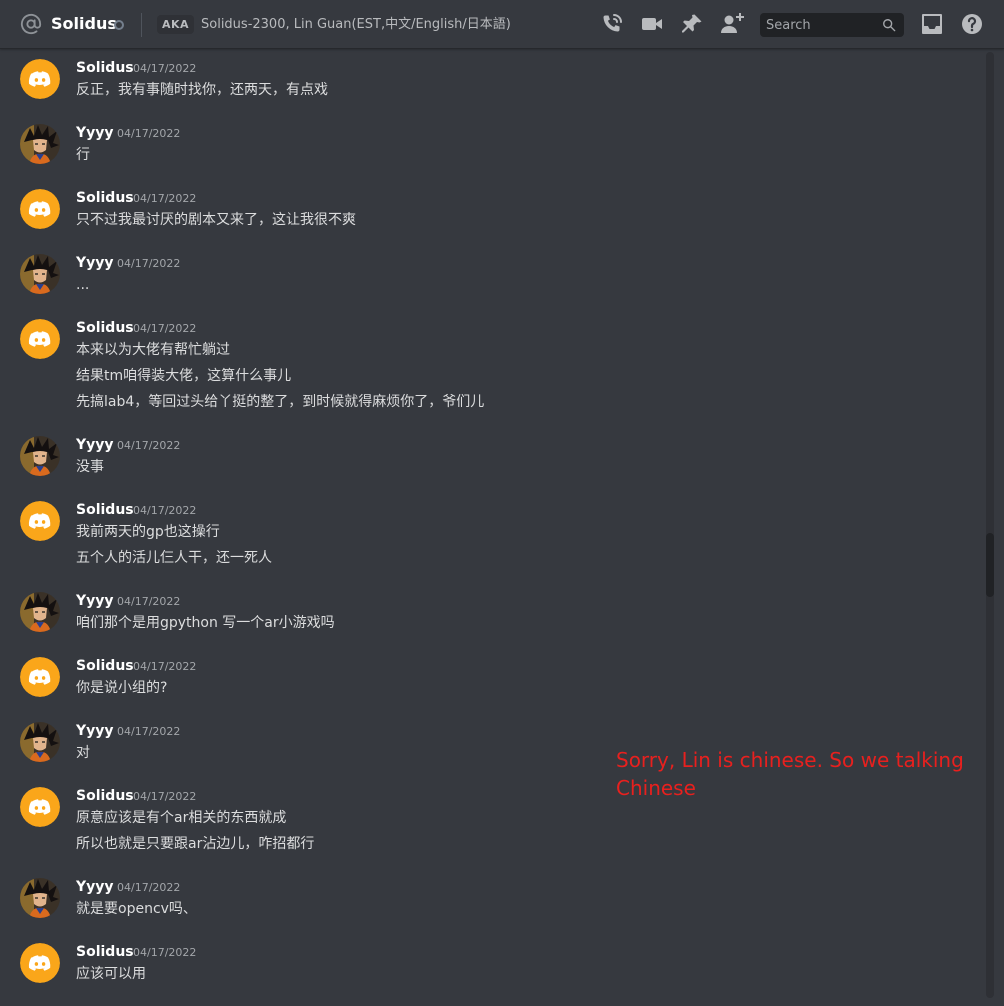 This screenshot has width=1004, height=1006. Describe the element at coordinates (972, 24) in the screenshot. I see `help-icon` at that location.